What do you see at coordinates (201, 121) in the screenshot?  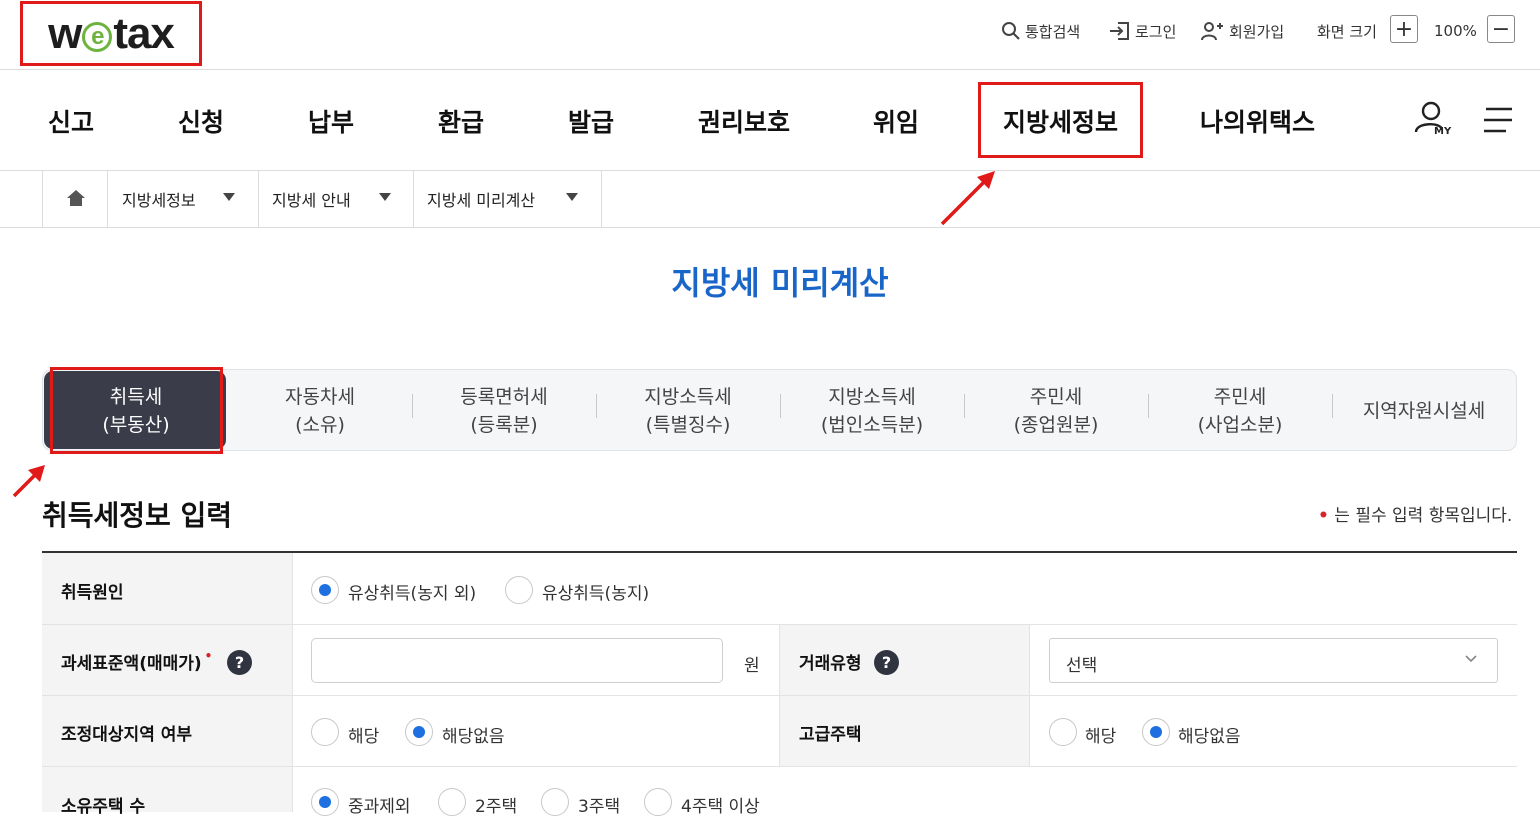 I see `gnb-item-apply: 신청` at bounding box center [201, 121].